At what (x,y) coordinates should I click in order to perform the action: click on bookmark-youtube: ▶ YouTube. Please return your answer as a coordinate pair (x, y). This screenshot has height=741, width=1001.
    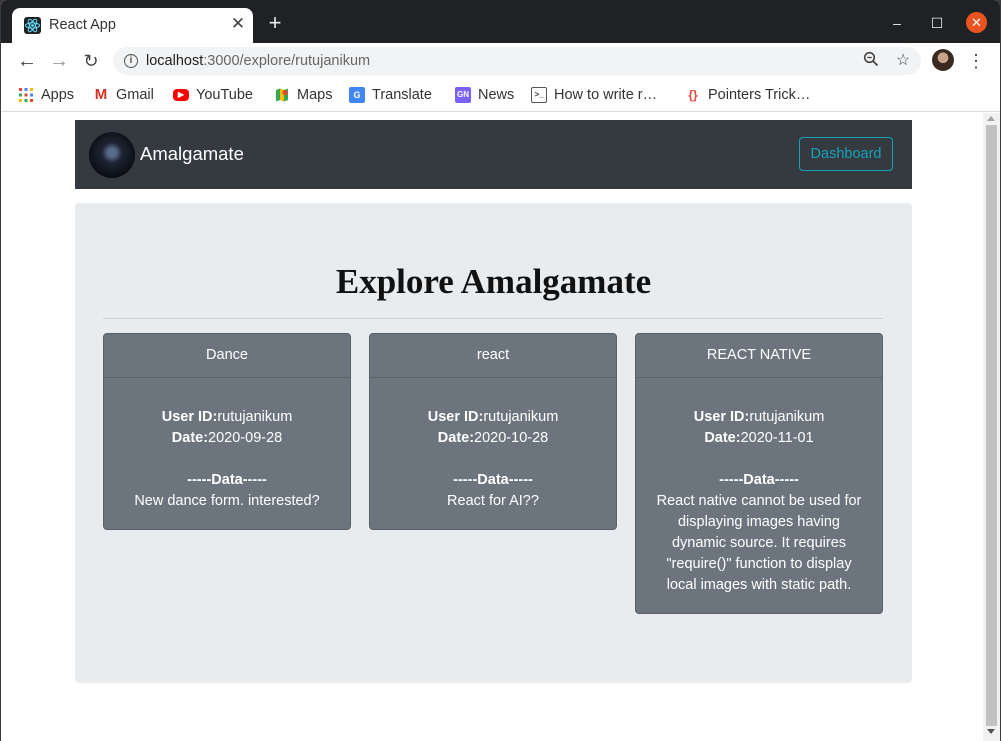
    Looking at the image, I should click on (213, 95).